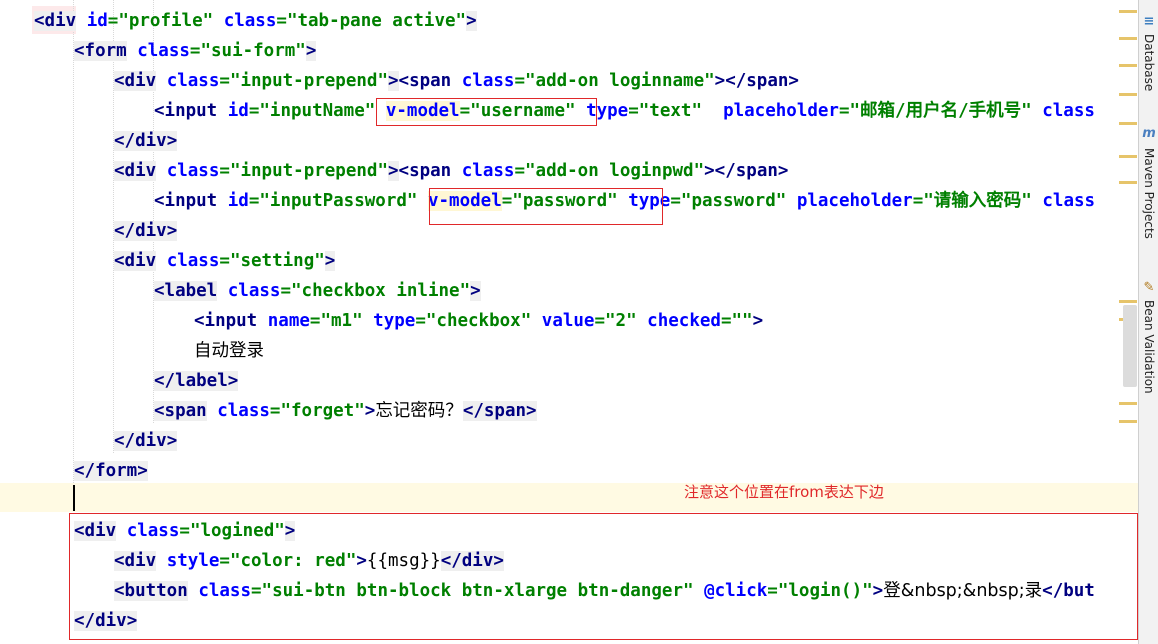  Describe the element at coordinates (97, 21) in the screenshot. I see `code-token: id` at that location.